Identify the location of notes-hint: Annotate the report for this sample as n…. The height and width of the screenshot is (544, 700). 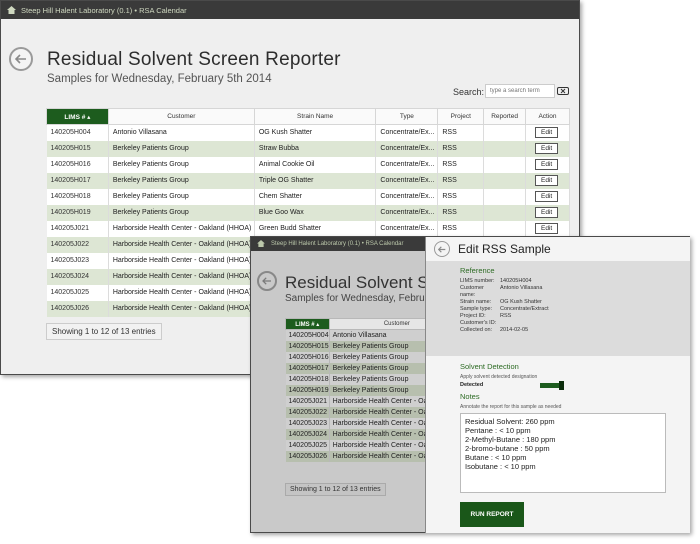
(511, 407).